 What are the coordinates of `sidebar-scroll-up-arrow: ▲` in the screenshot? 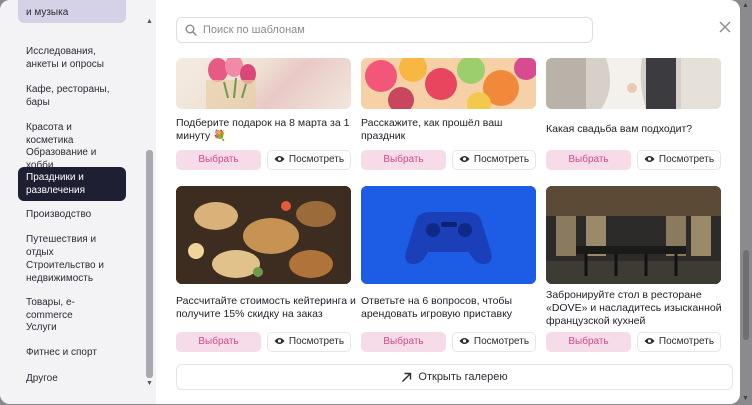 It's located at (149, 21).